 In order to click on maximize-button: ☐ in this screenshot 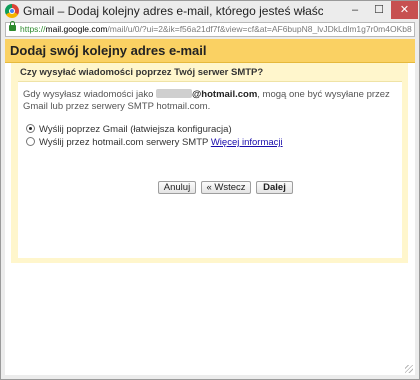, I will do `click(379, 10)`.